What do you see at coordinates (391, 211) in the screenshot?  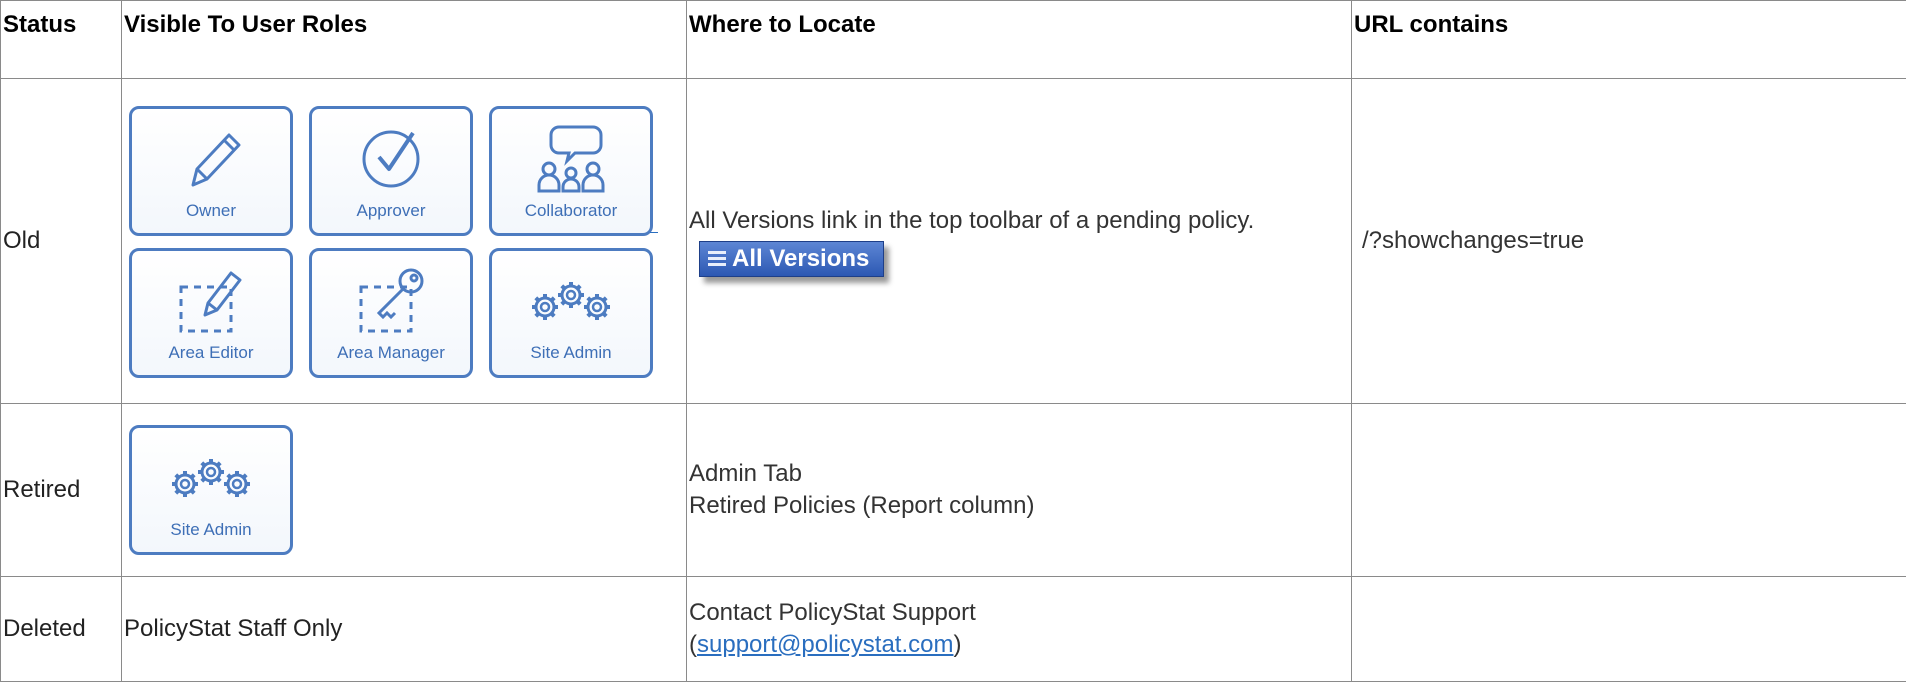 I see `badge-label: Approver` at bounding box center [391, 211].